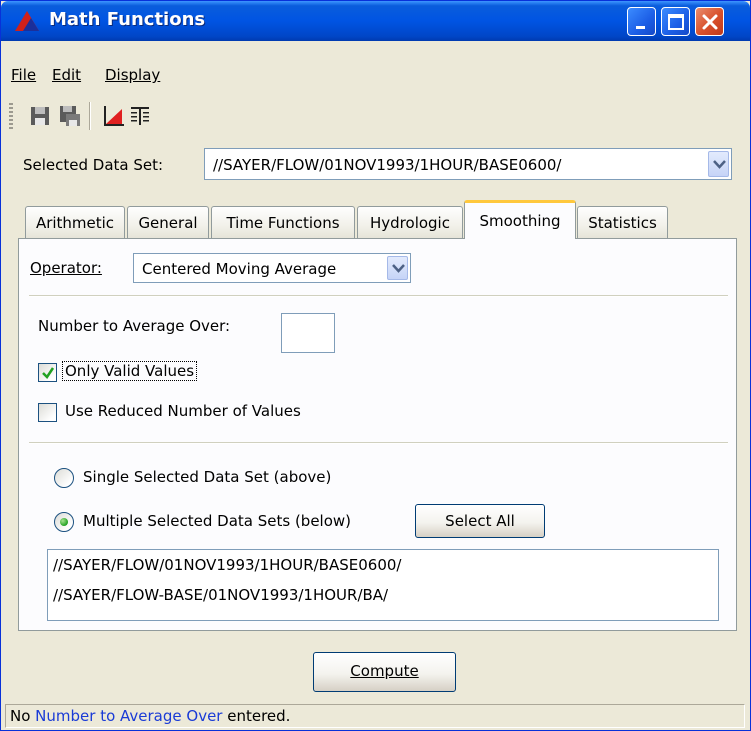 This screenshot has width=751, height=731. I want to click on maximize-icon, so click(676, 22).